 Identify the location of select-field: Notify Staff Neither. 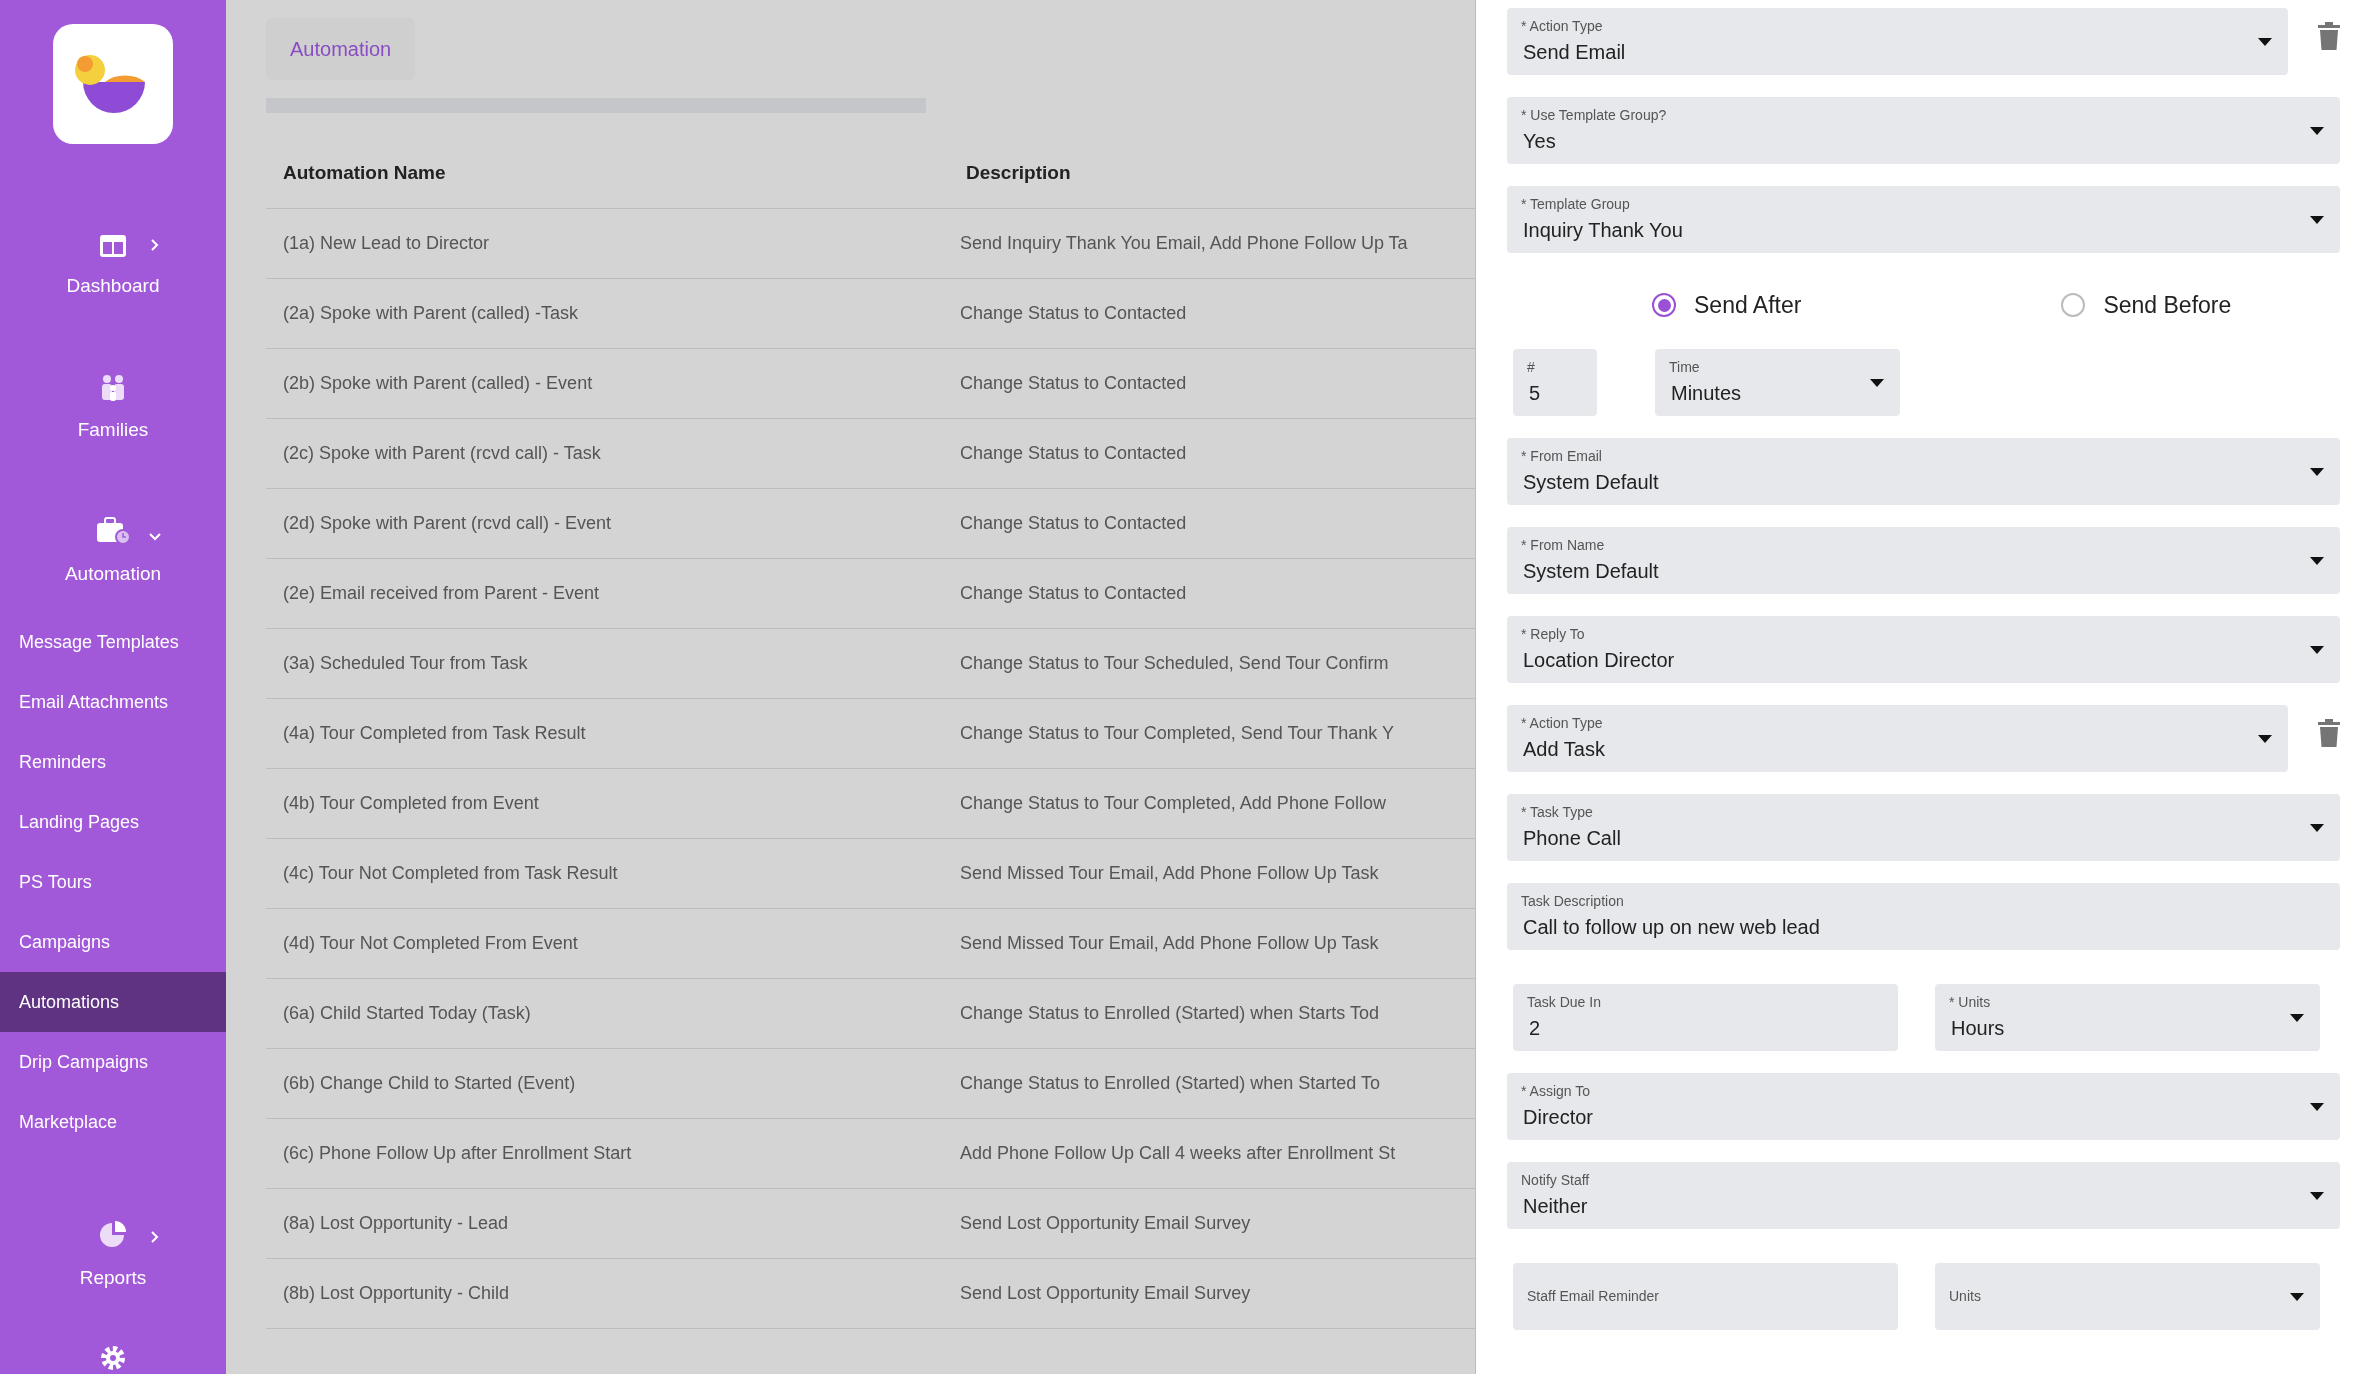
(1923, 1195).